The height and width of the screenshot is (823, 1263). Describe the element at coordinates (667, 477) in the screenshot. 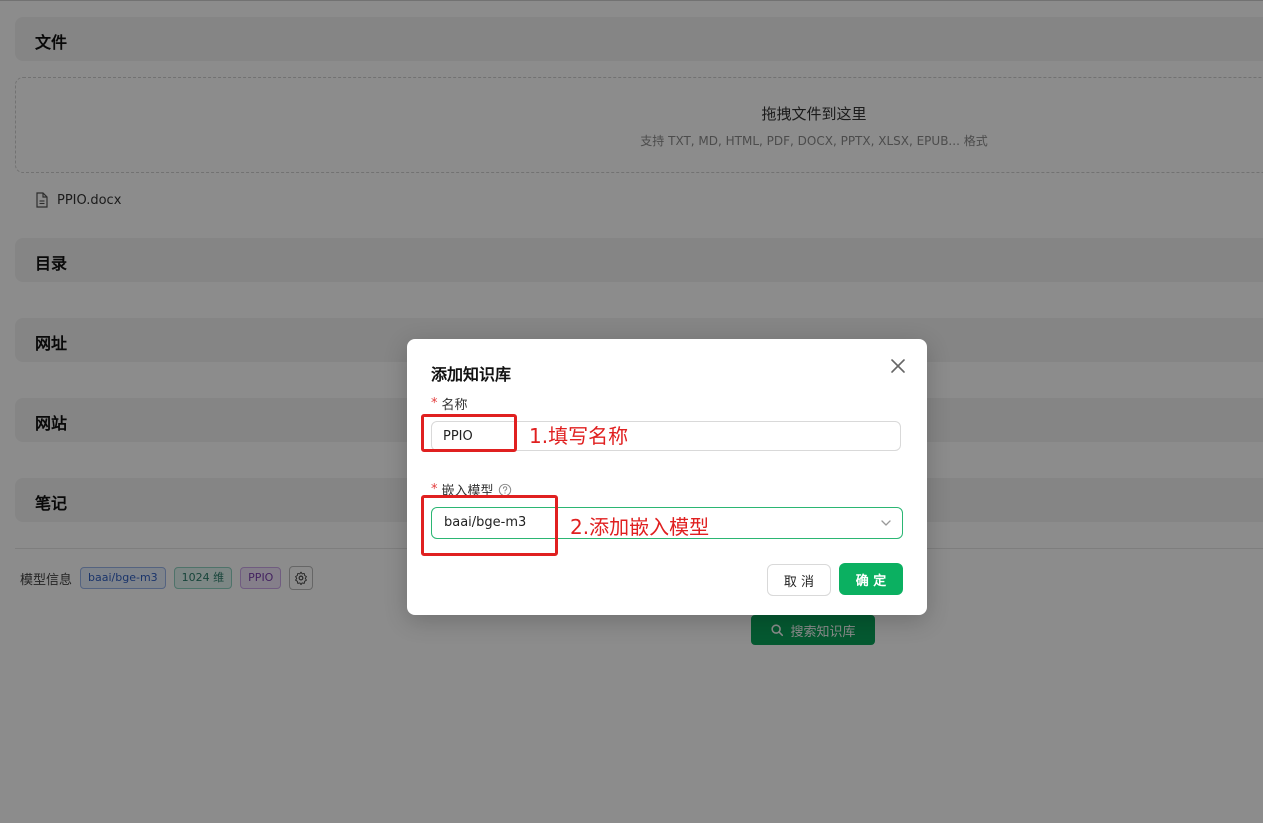

I see `add-knowledge-modal: 添加知识库 * 名称 * 嵌入模型 baai/bge-m3 取 消 确 定` at that location.